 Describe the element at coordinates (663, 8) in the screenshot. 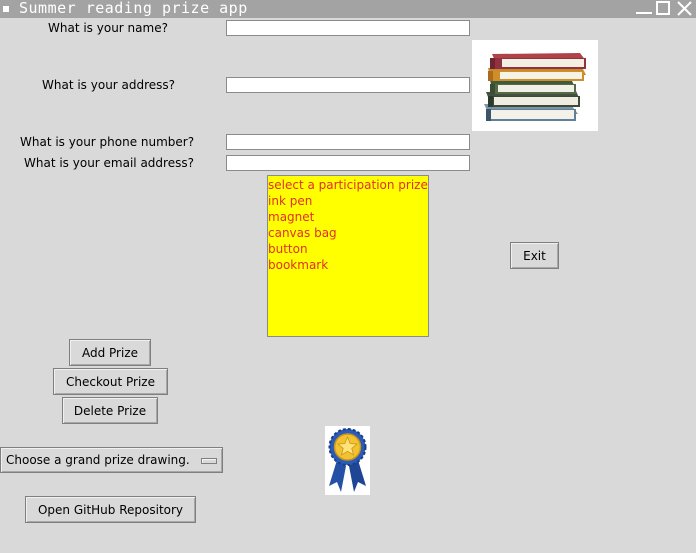

I see `maximize-icon` at that location.